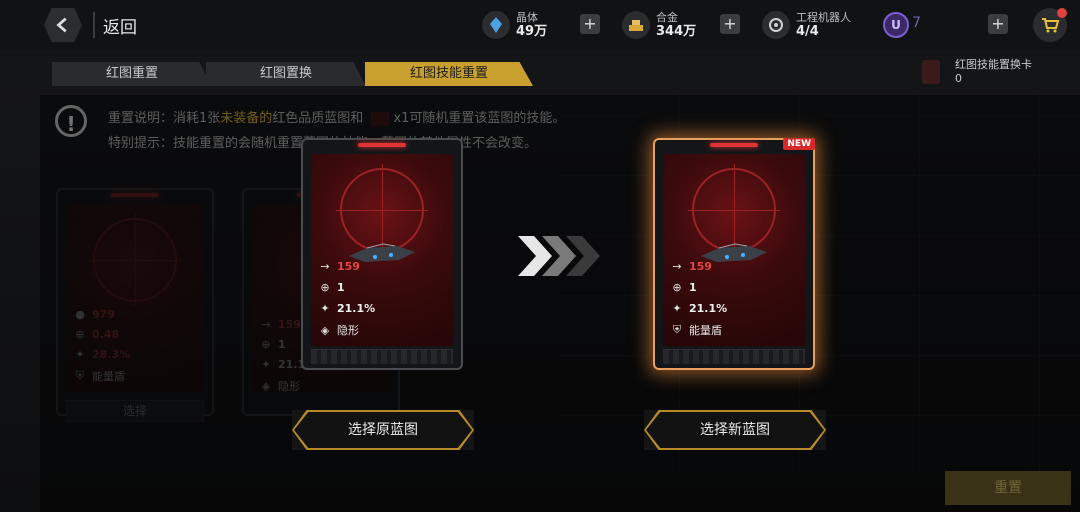  What do you see at coordinates (958, 78) in the screenshot?
I see `skill-swap-card-count: 0` at bounding box center [958, 78].